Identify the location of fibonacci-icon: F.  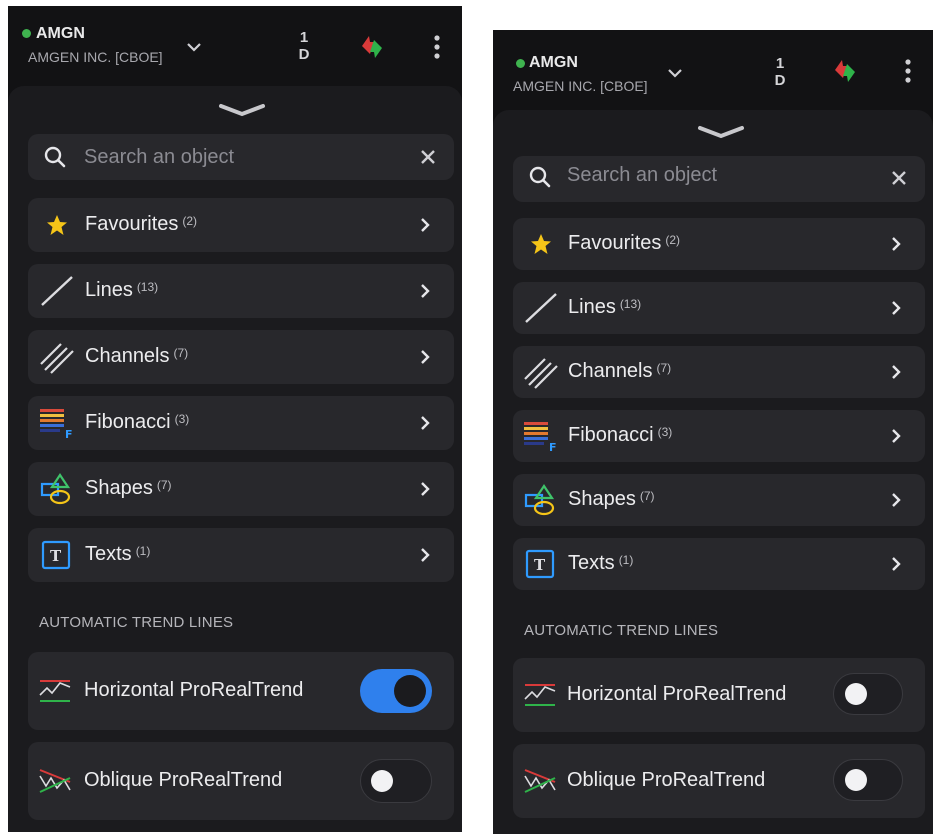
(540, 437).